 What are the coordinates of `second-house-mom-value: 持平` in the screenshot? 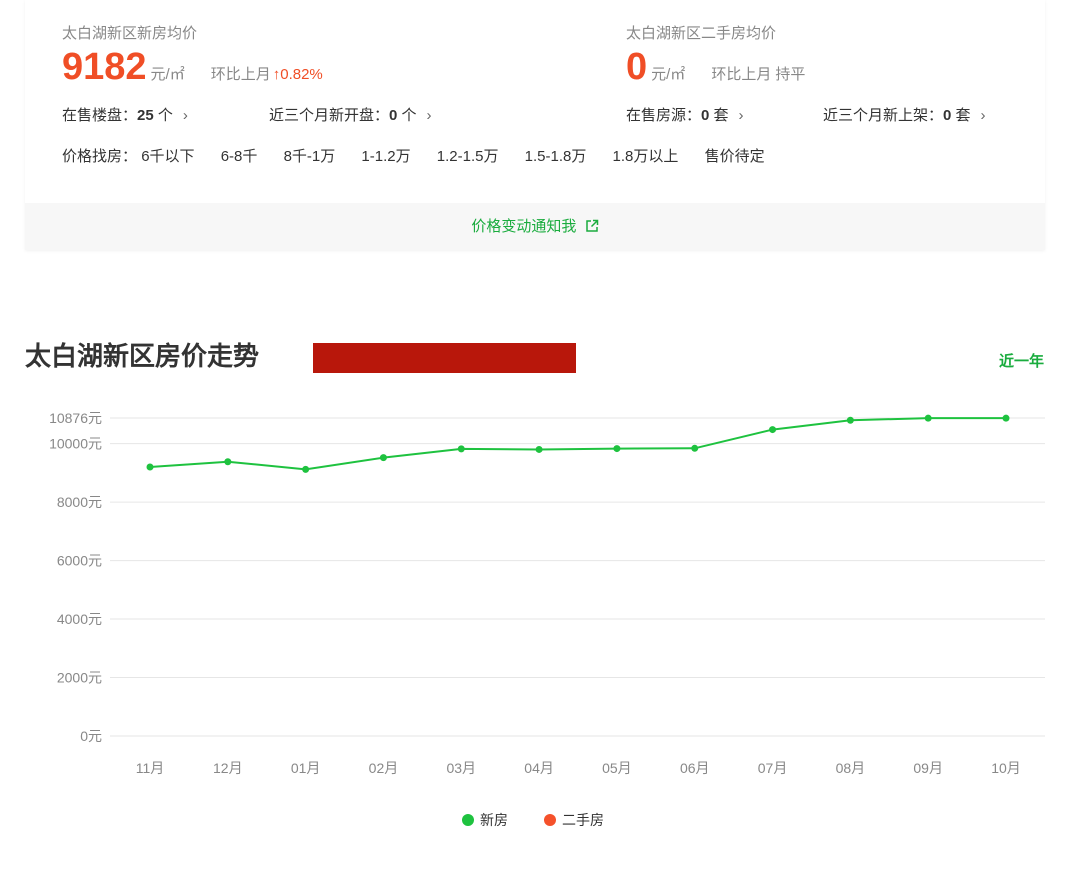 It's located at (790, 74).